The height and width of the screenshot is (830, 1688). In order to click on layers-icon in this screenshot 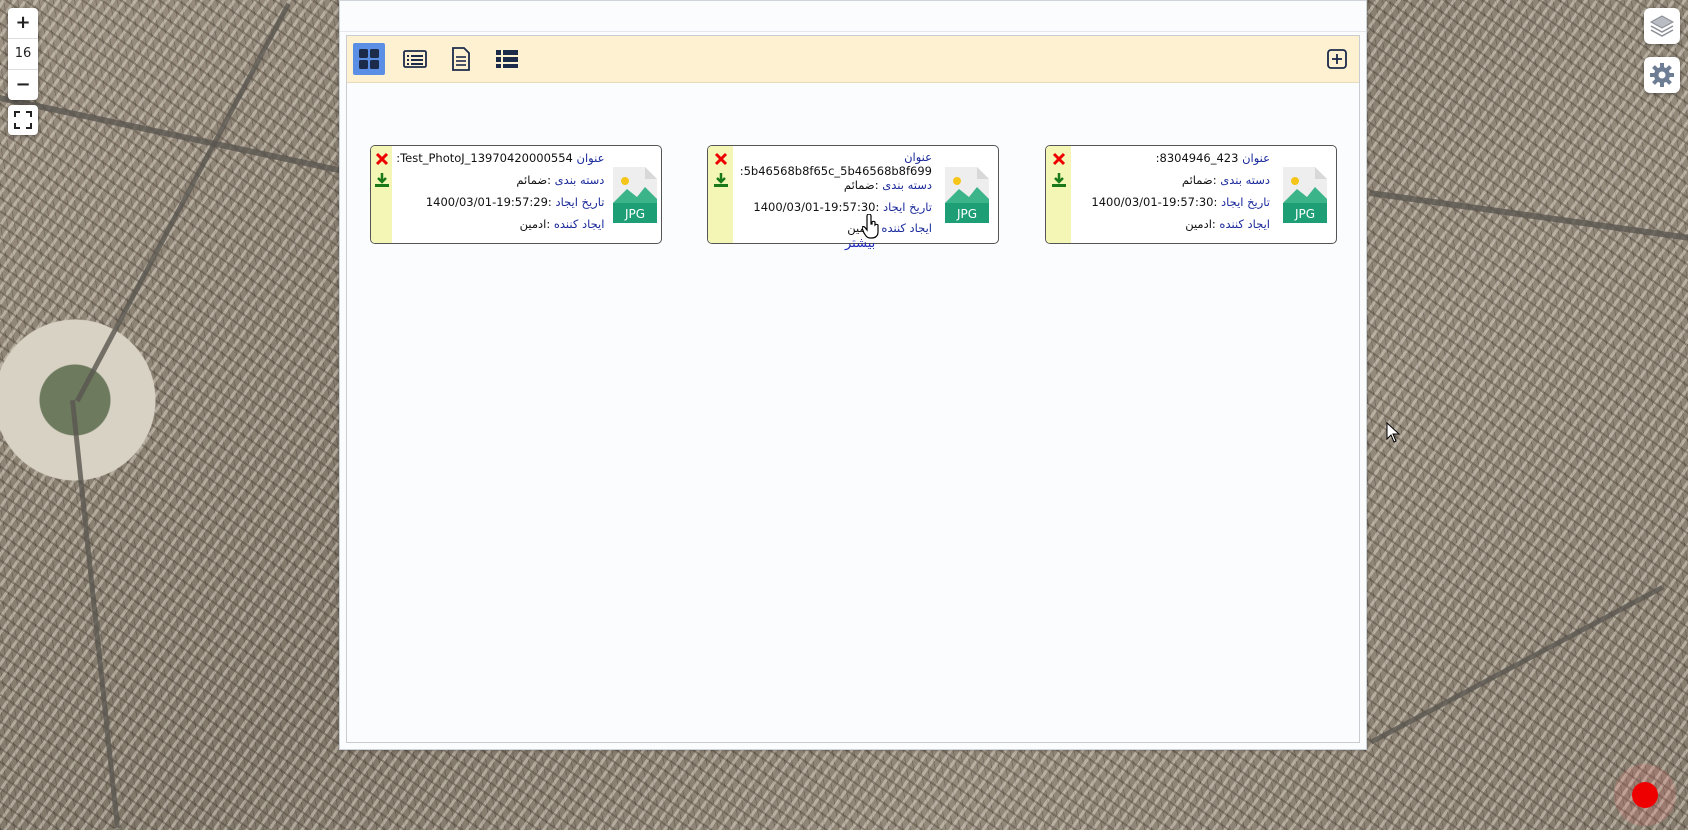, I will do `click(1662, 26)`.